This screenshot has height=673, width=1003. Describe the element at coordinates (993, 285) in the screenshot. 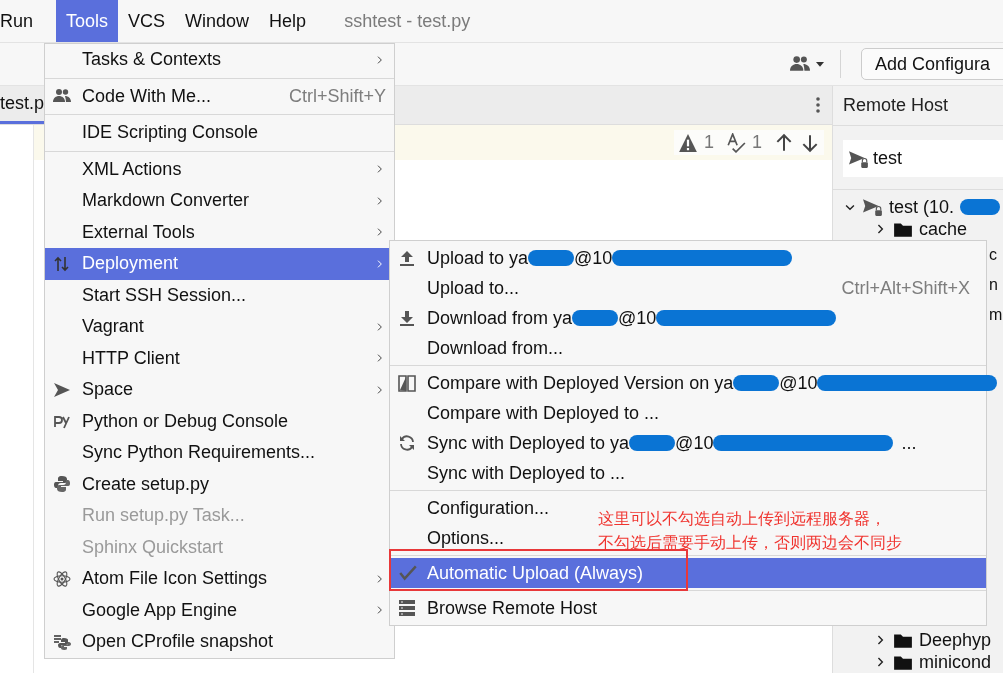

I see `tree-item: n` at that location.